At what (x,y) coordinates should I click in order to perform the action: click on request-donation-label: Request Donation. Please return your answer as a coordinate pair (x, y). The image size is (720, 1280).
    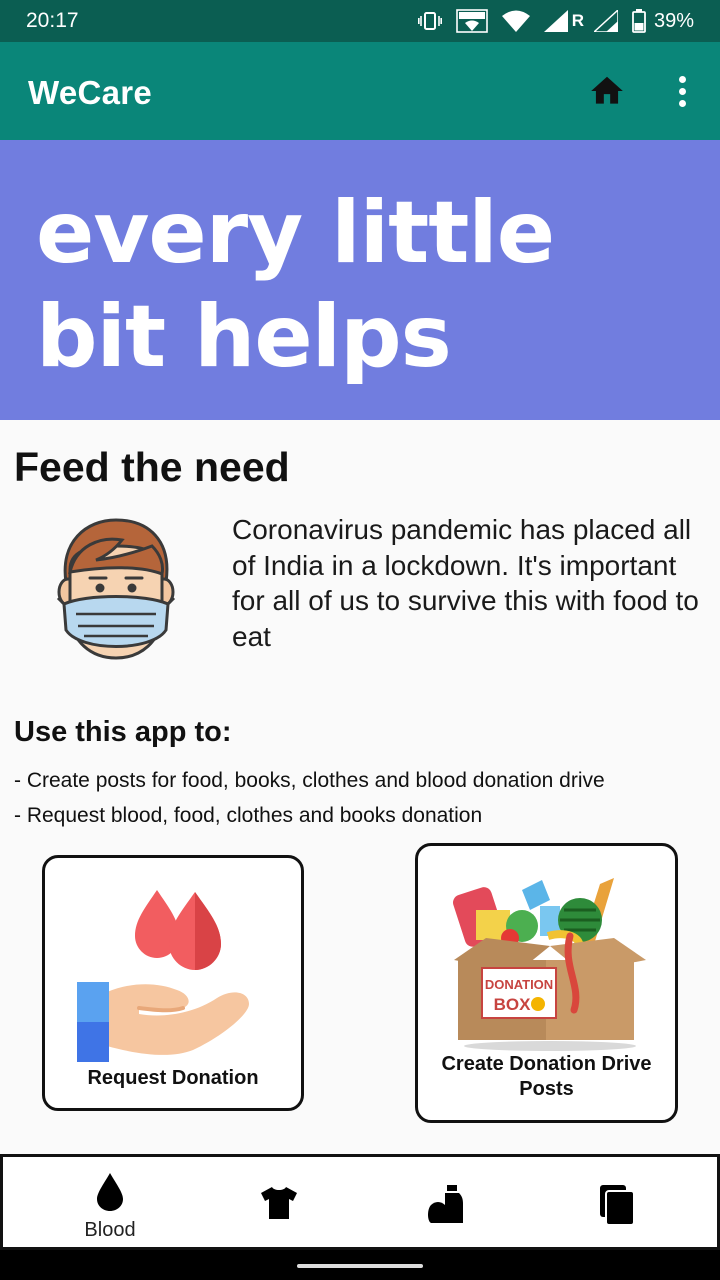
    Looking at the image, I should click on (173, 1078).